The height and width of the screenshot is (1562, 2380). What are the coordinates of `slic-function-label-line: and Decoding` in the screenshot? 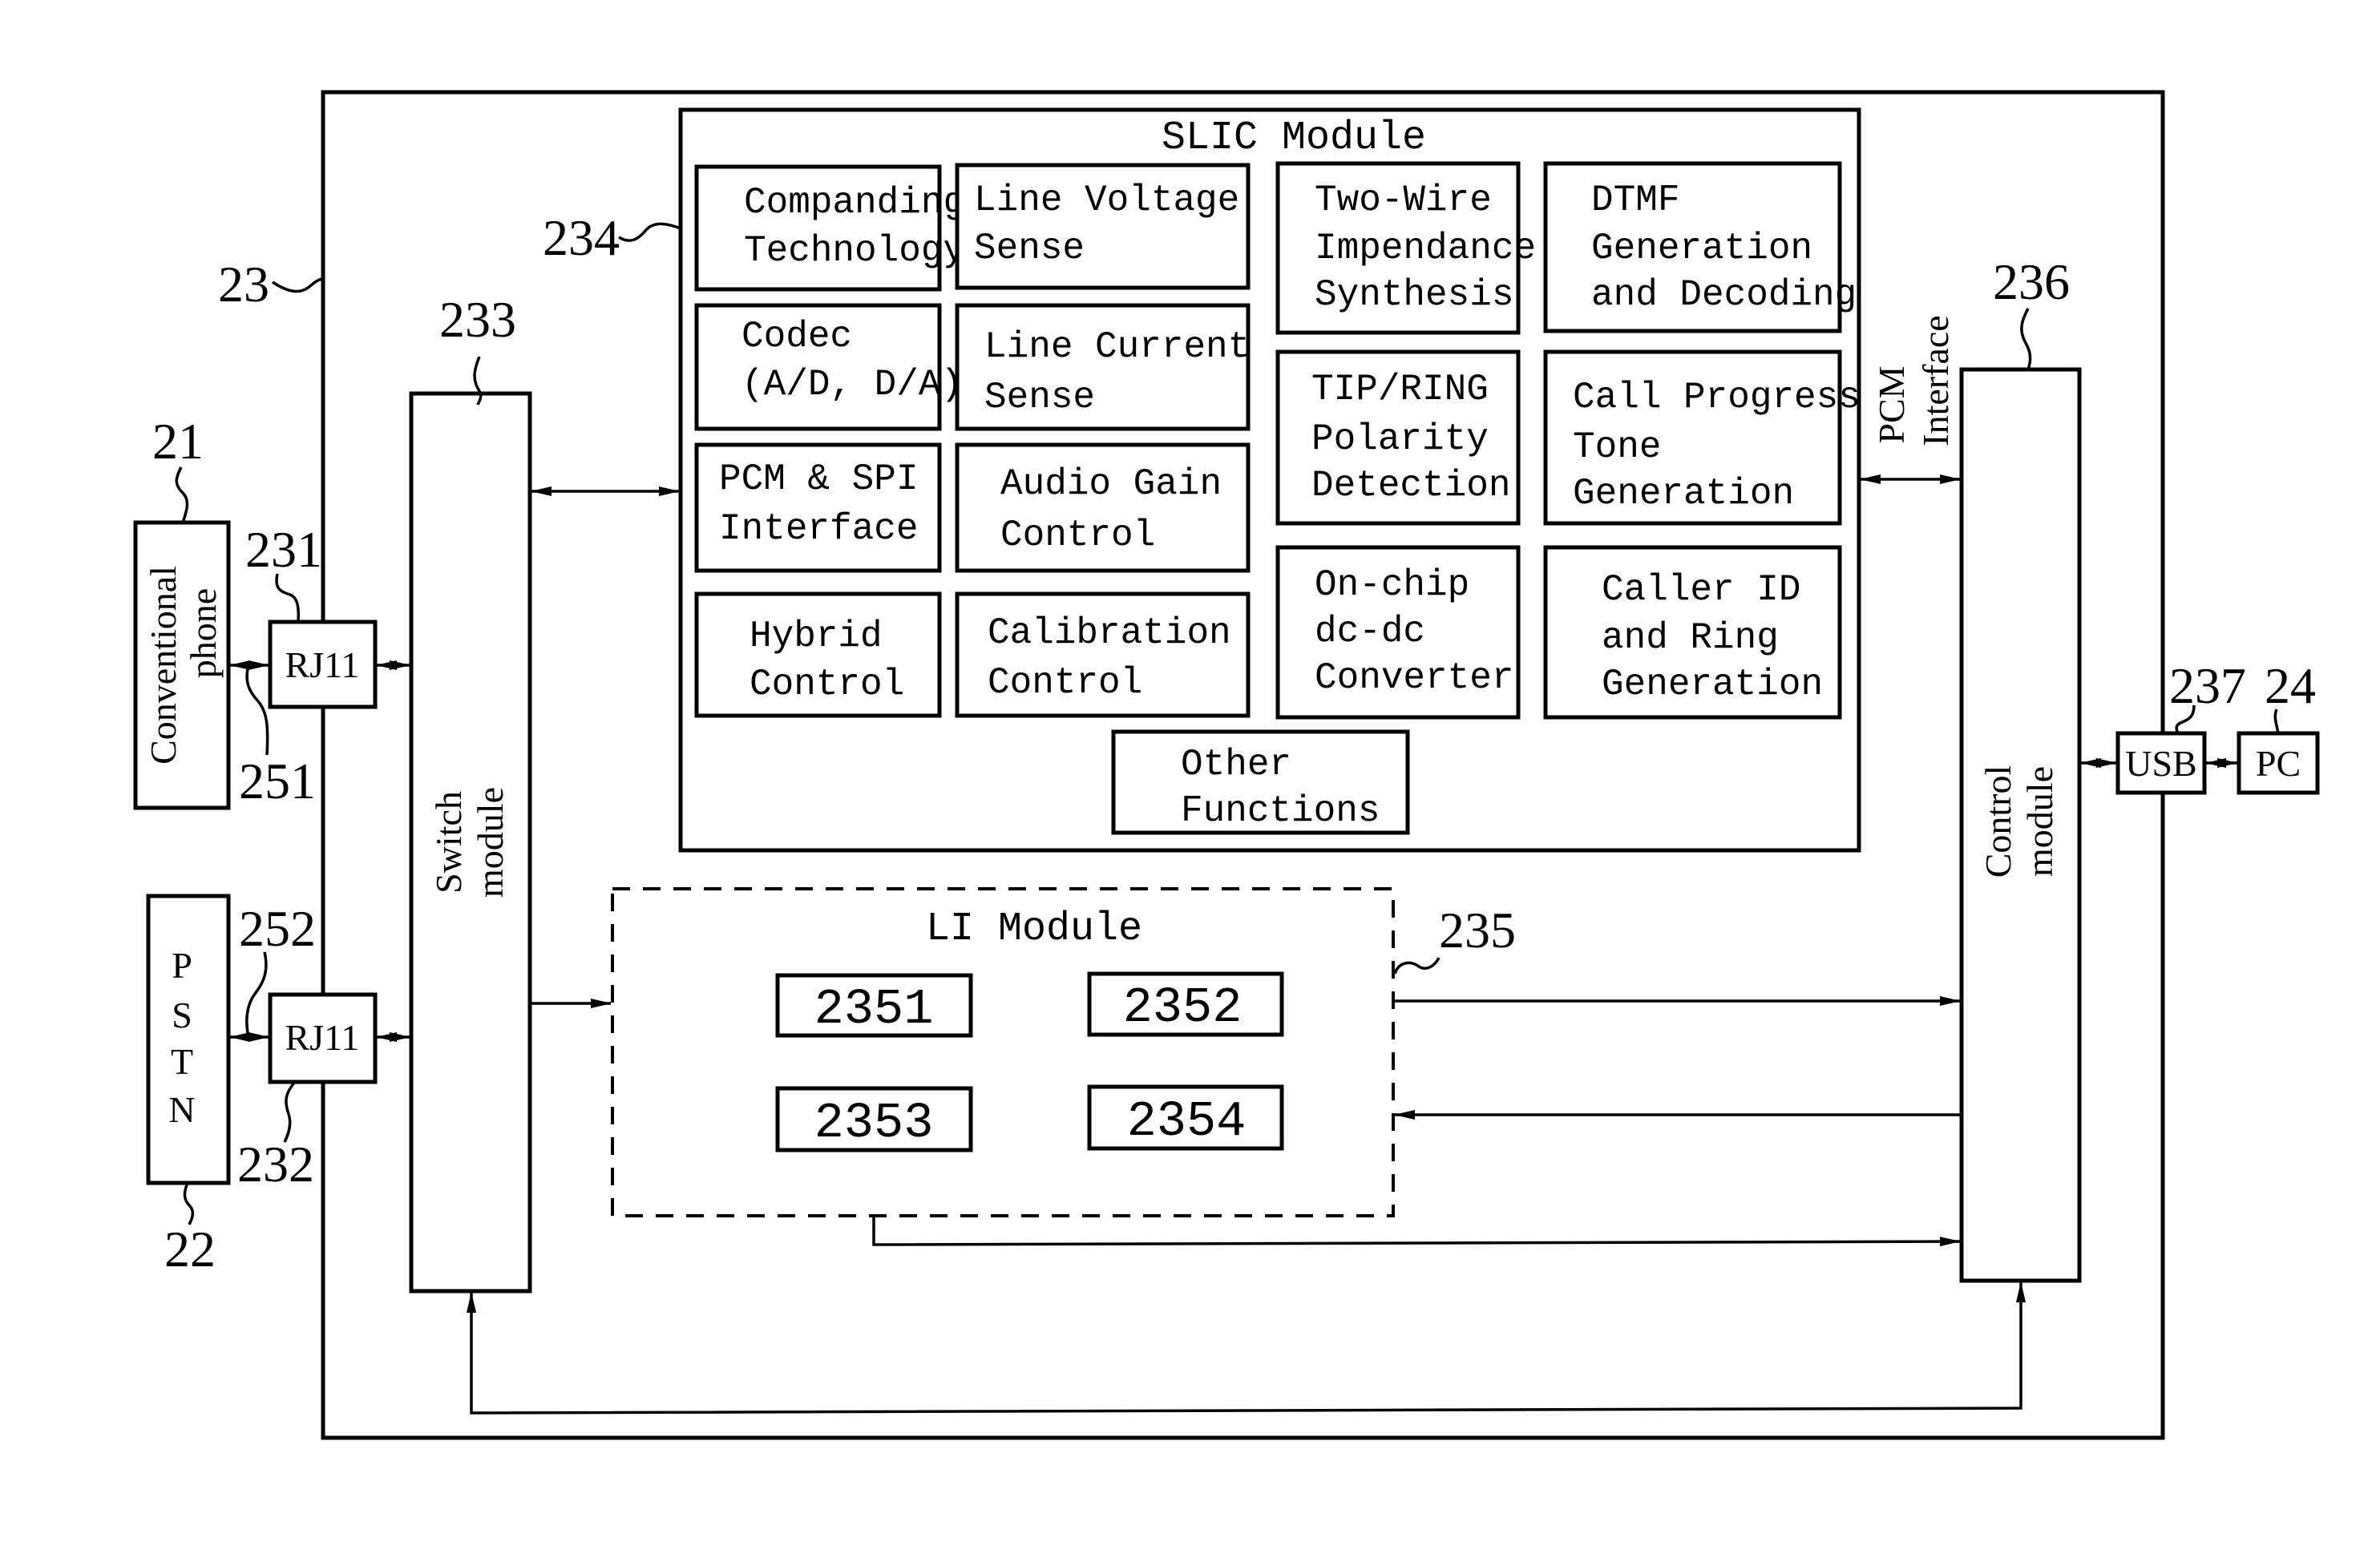 It's located at (1724, 295).